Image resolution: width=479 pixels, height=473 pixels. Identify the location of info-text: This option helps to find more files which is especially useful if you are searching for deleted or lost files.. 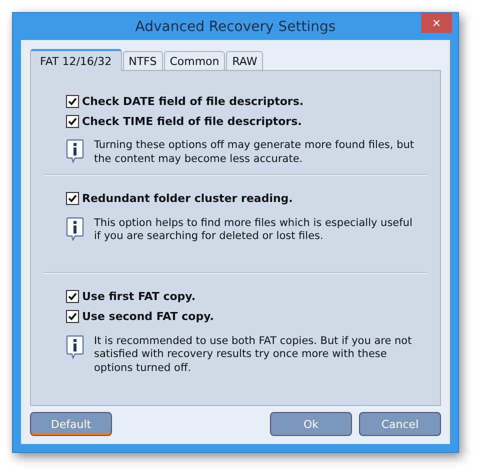
(254, 230).